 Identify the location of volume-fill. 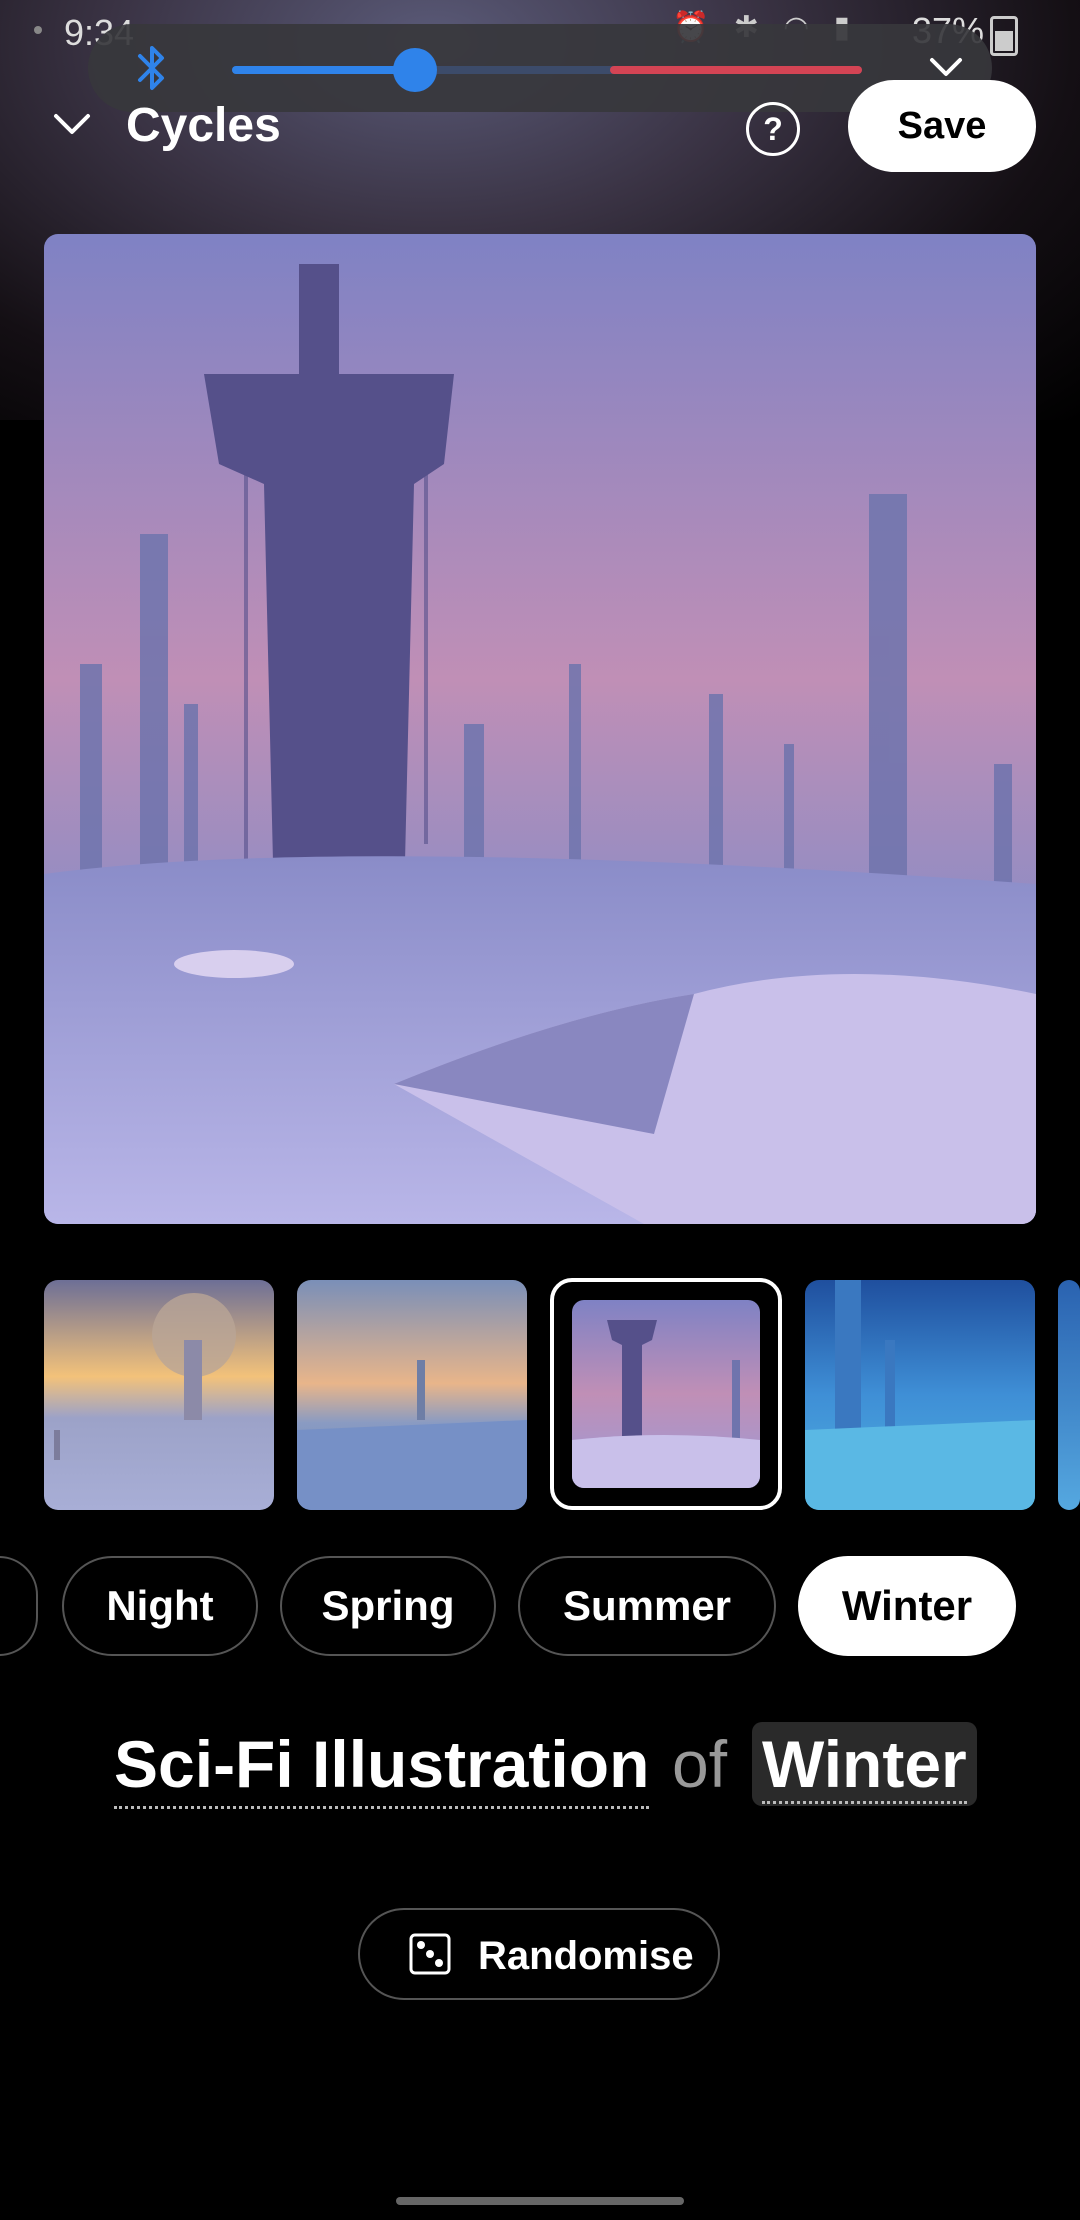
(323, 70).